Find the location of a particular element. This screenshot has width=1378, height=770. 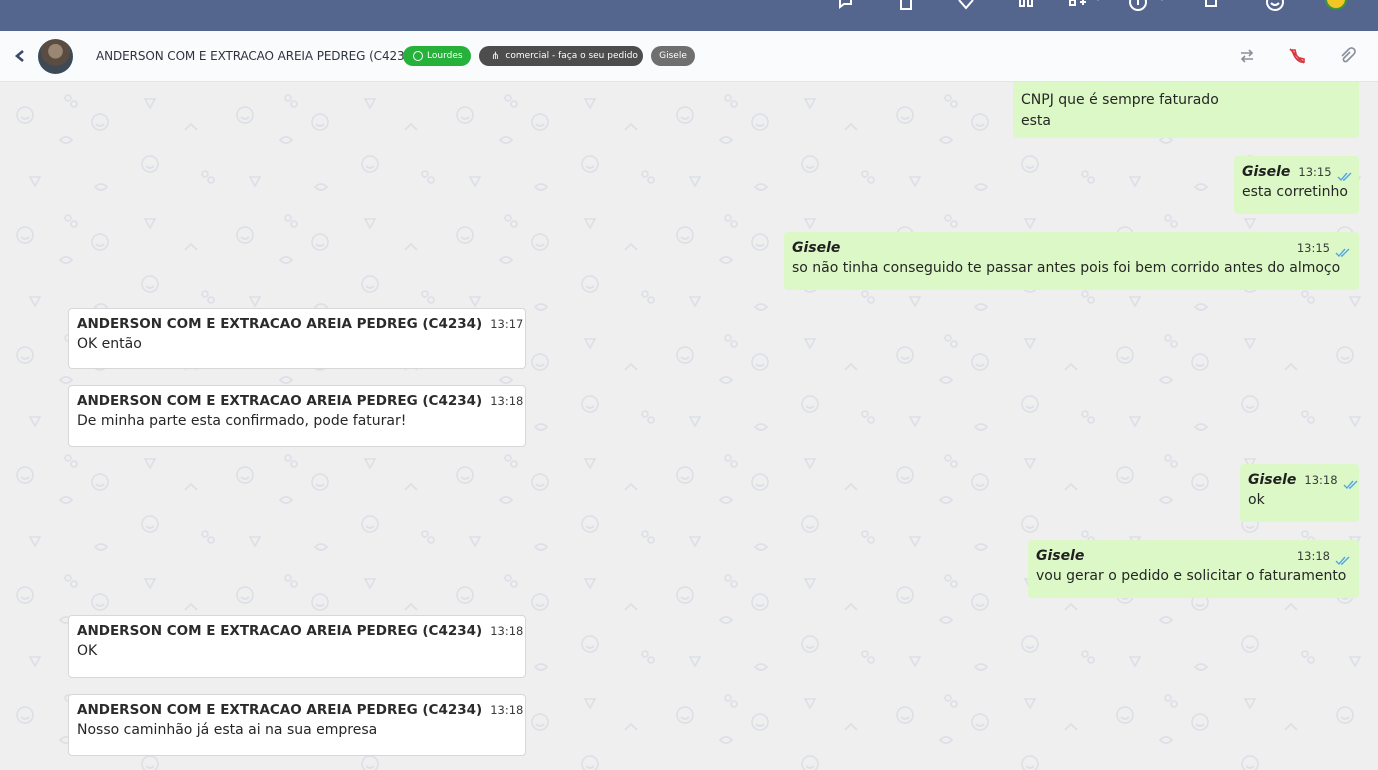

end-call-button is located at coordinates (1297, 56).